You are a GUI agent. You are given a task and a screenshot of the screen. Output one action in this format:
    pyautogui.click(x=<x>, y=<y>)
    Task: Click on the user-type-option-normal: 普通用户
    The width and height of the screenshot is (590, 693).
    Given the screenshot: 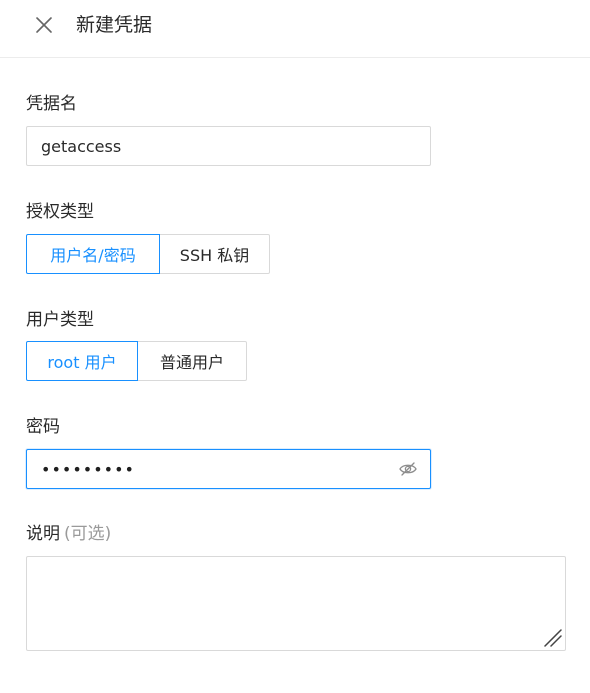 What is the action you would take?
    pyautogui.click(x=192, y=361)
    